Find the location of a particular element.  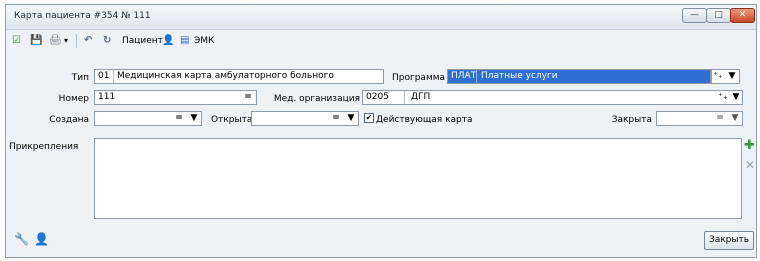

med-org-code: 0205 is located at coordinates (384, 97).